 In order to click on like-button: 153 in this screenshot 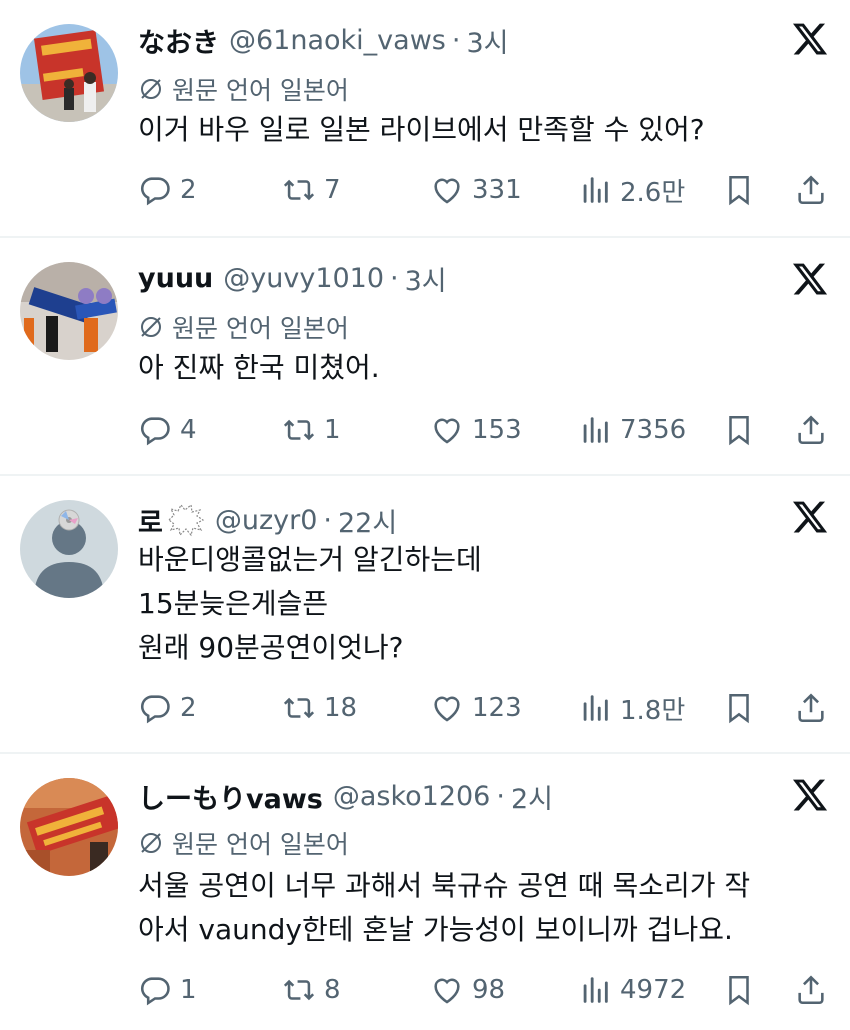, I will do `click(476, 430)`.